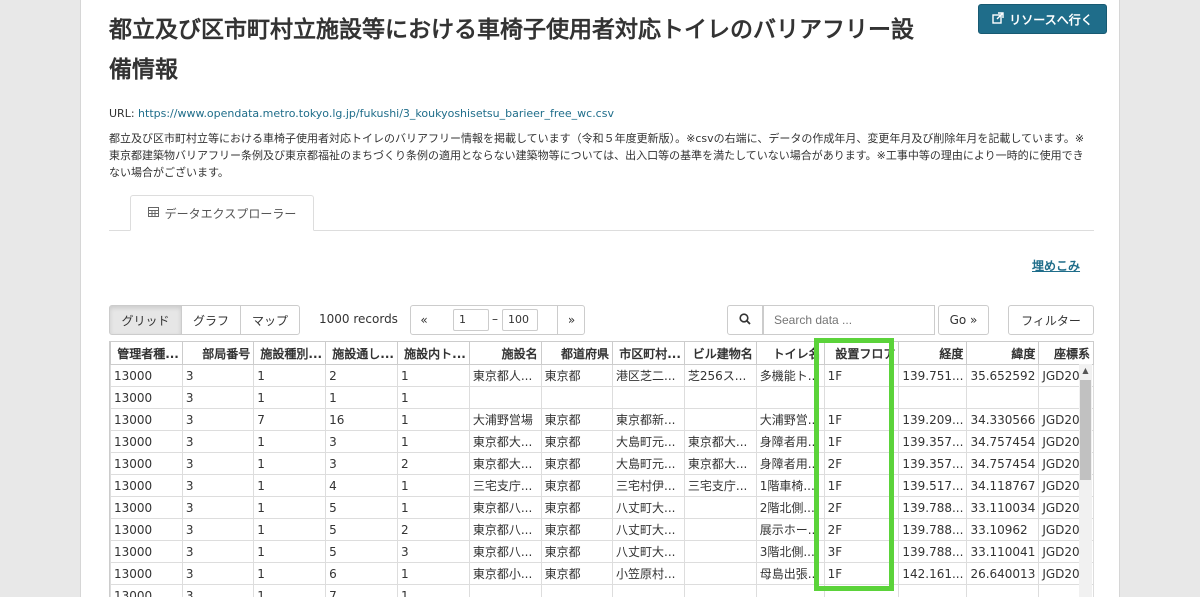 The height and width of the screenshot is (597, 1200). Describe the element at coordinates (1003, 507) in the screenshot. I see `table-cell: 33.110034` at that location.